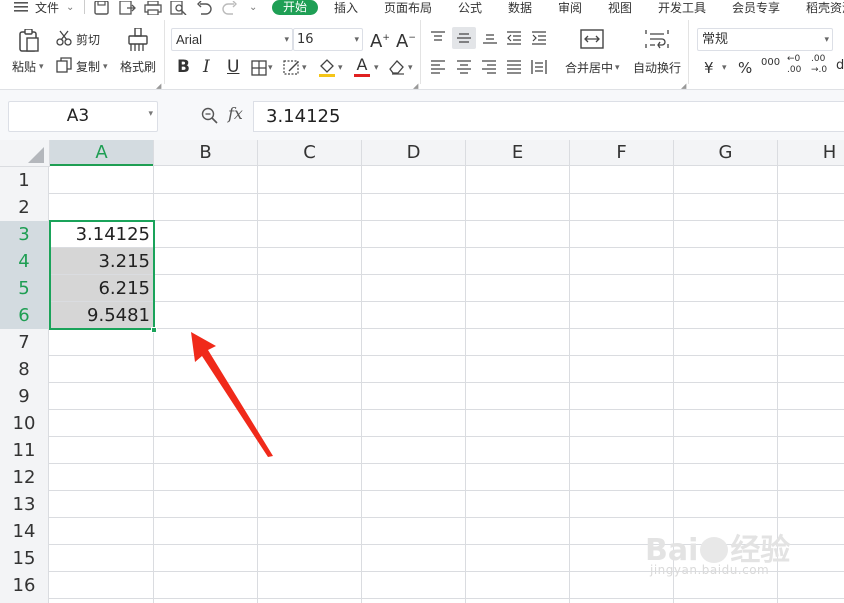 The height and width of the screenshot is (603, 844). I want to click on copy-button: 复制, so click(88, 67).